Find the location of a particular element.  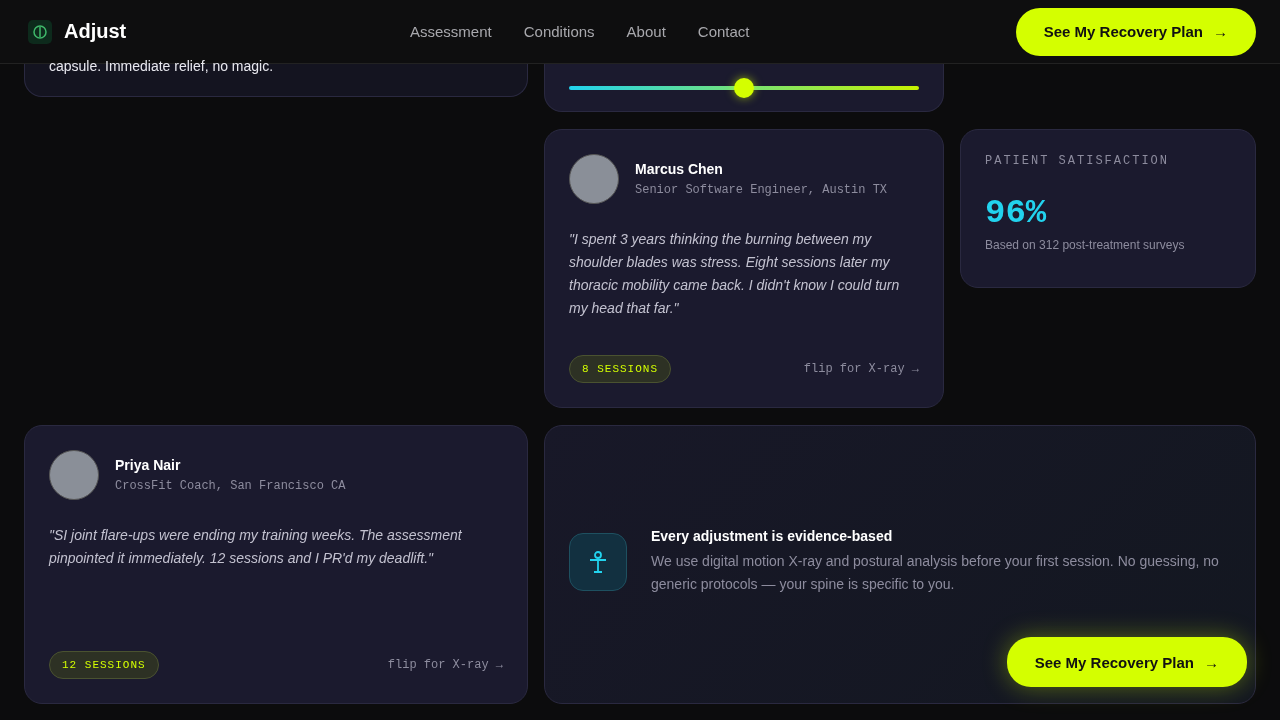

nav-link: Assessment is located at coordinates (451, 31).